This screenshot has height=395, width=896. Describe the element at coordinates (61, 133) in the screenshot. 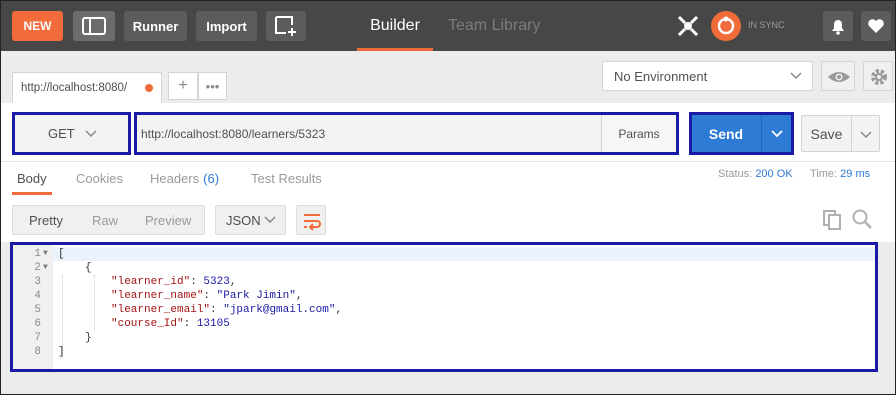

I see `method-value: GET` at that location.